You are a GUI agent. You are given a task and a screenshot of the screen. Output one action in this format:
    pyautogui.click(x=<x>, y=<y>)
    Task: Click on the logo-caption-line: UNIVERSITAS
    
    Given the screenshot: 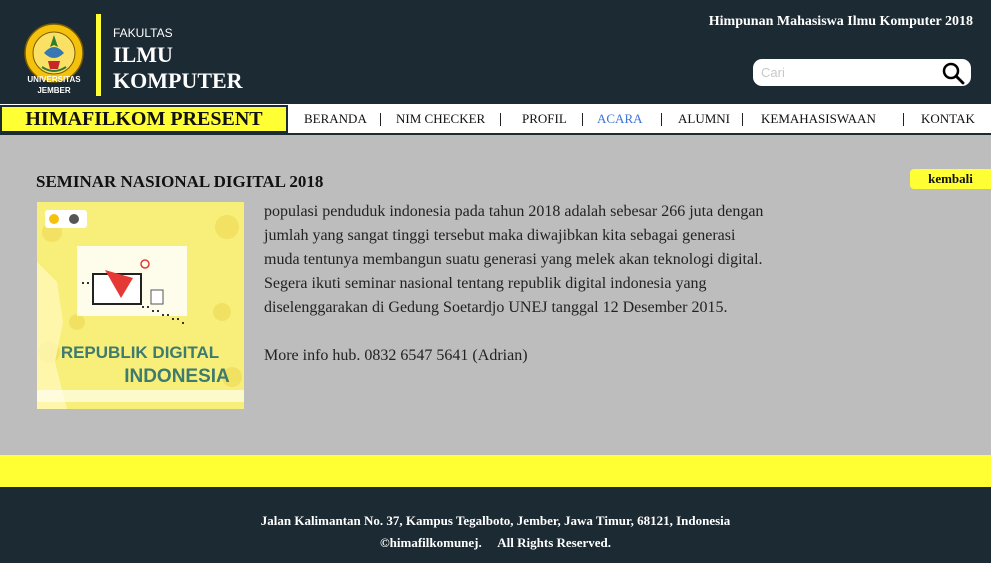 What is the action you would take?
    pyautogui.click(x=54, y=79)
    